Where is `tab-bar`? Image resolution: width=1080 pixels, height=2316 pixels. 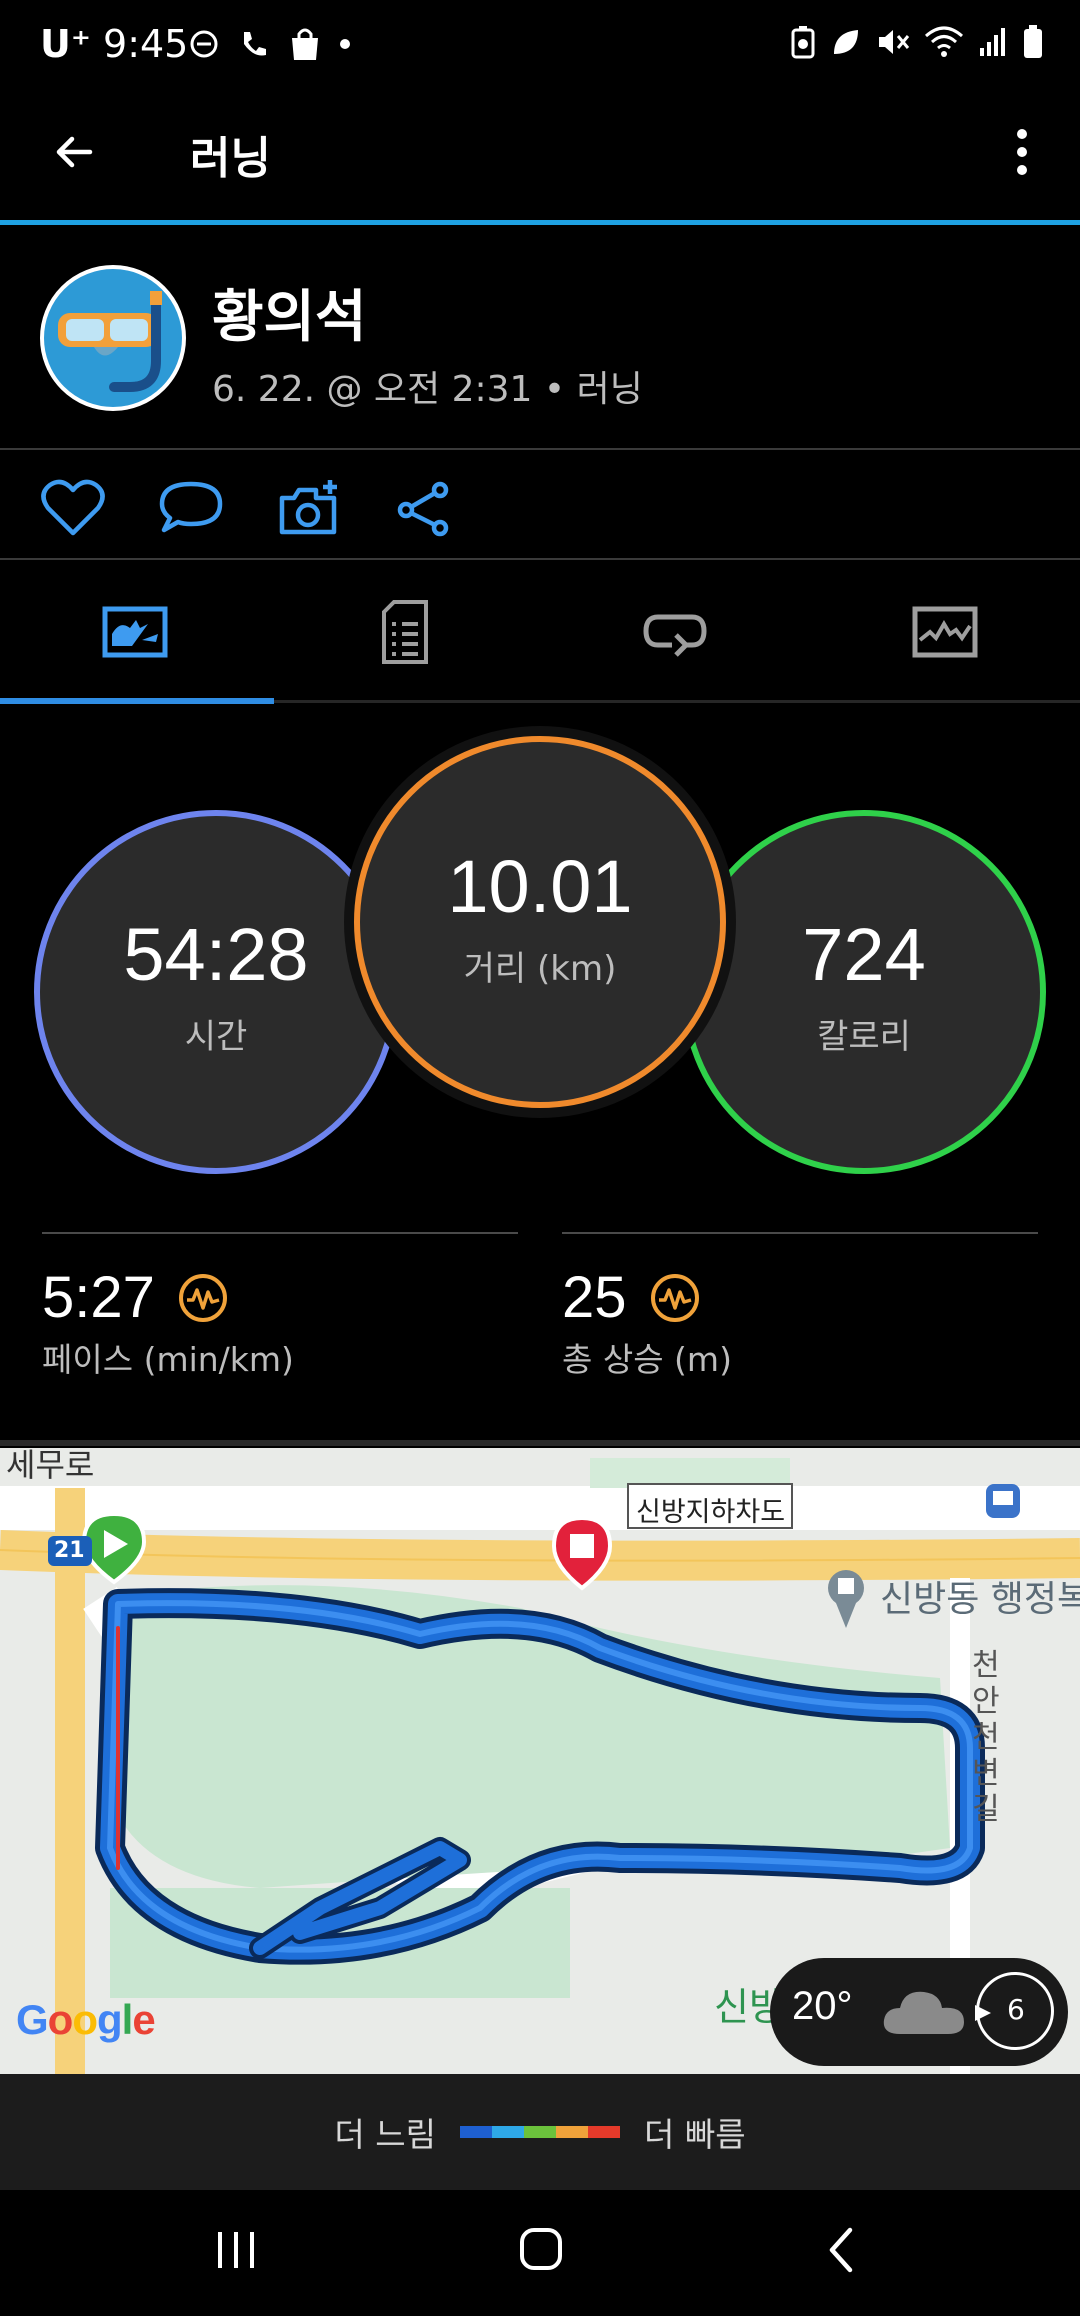 tab-bar is located at coordinates (540, 632).